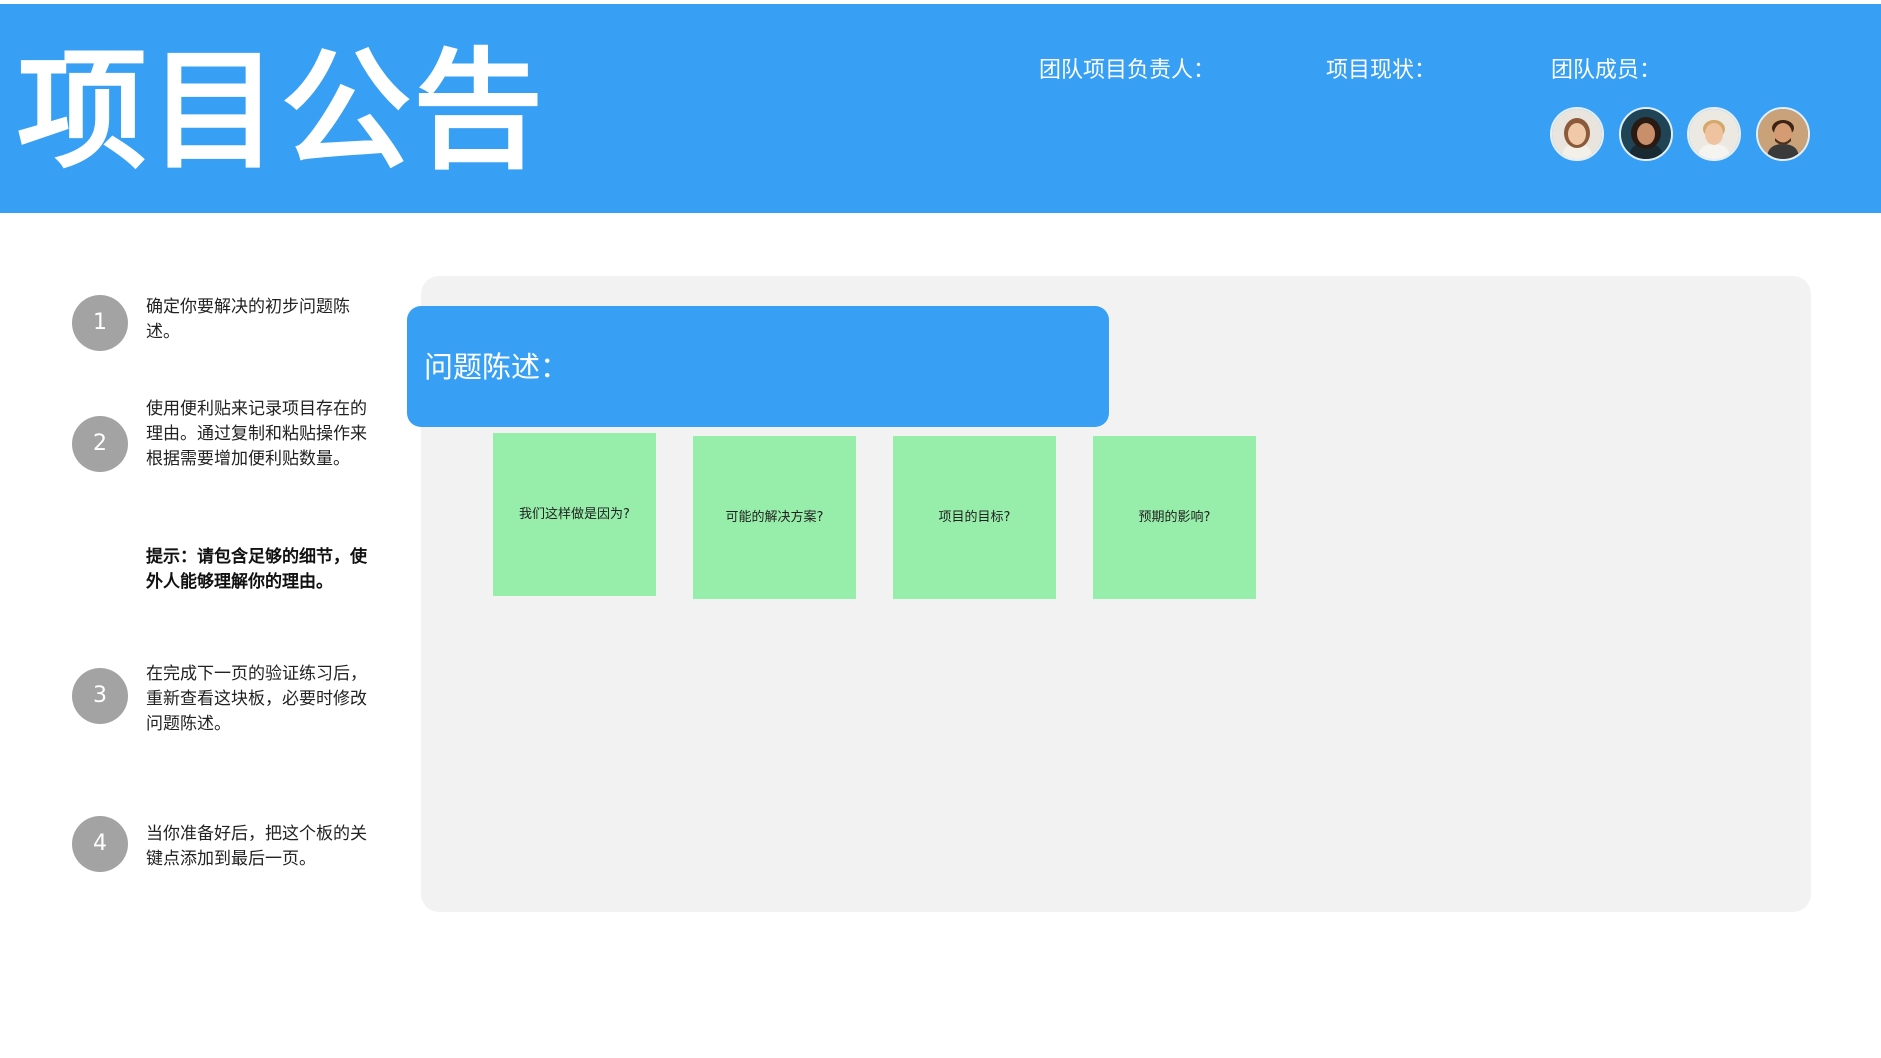  What do you see at coordinates (281, 111) in the screenshot?
I see `page-title: 项目公告` at bounding box center [281, 111].